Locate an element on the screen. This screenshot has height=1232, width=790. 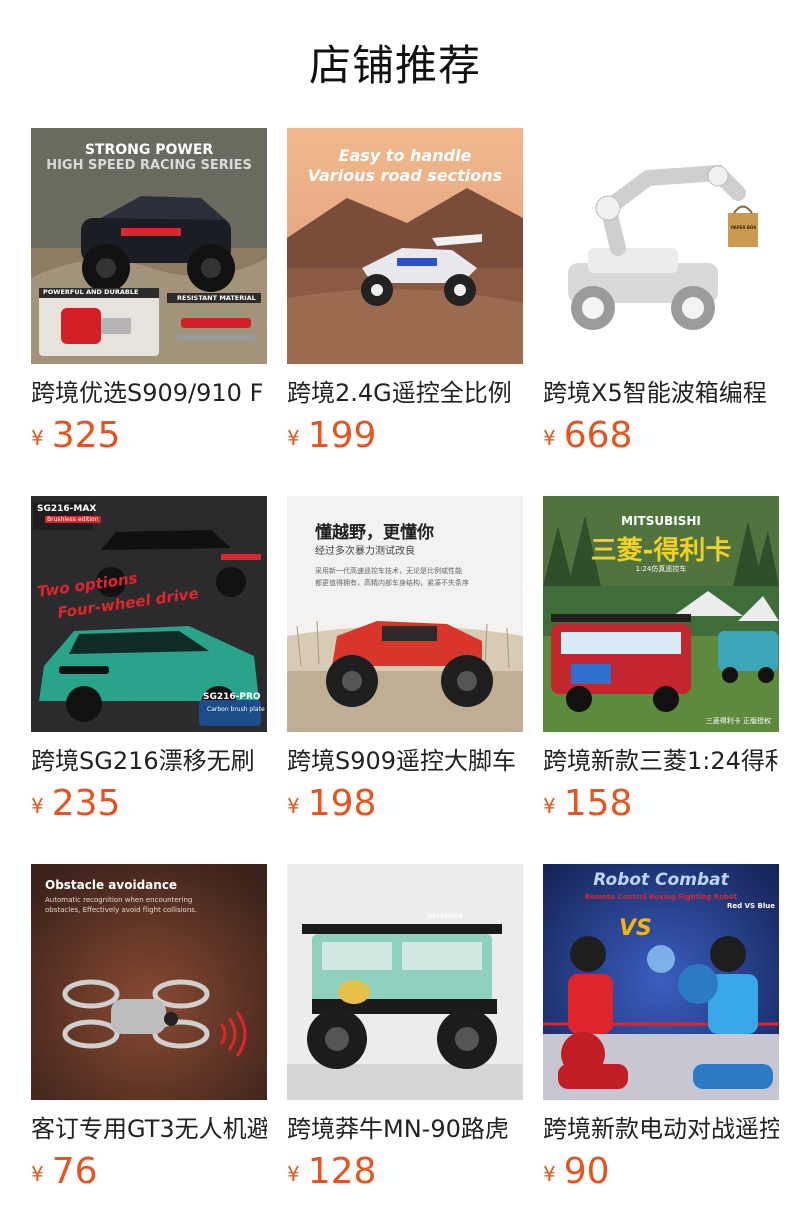
defender-crawler-image is located at coordinates (405, 982).